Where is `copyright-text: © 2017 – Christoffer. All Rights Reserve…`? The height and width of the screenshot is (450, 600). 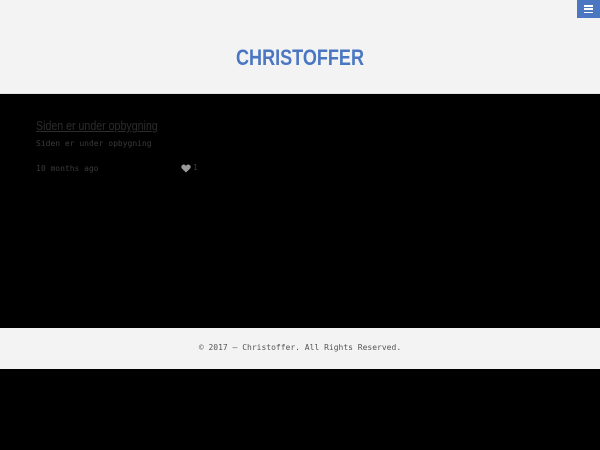
copyright-text: © 2017 – Christoffer. All Rights Reserve… is located at coordinates (300, 347).